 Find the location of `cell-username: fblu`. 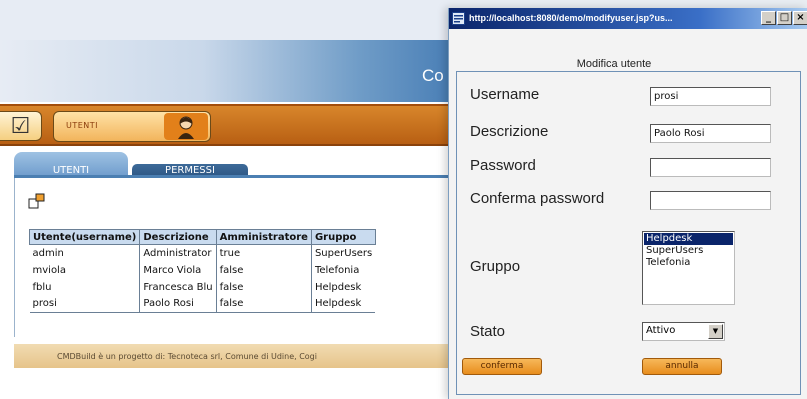

cell-username: fblu is located at coordinates (85, 287).